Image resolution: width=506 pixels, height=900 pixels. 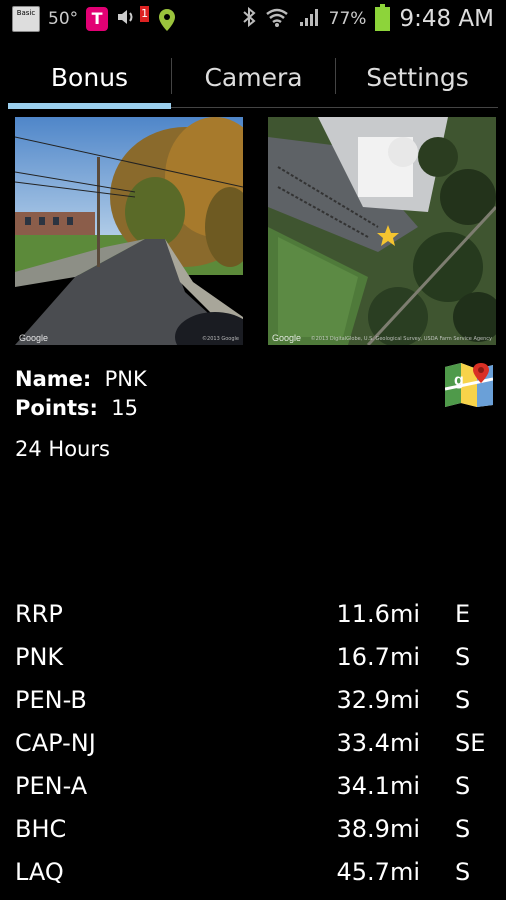 I want to click on temperature-text: 50°, so click(x=63, y=19).